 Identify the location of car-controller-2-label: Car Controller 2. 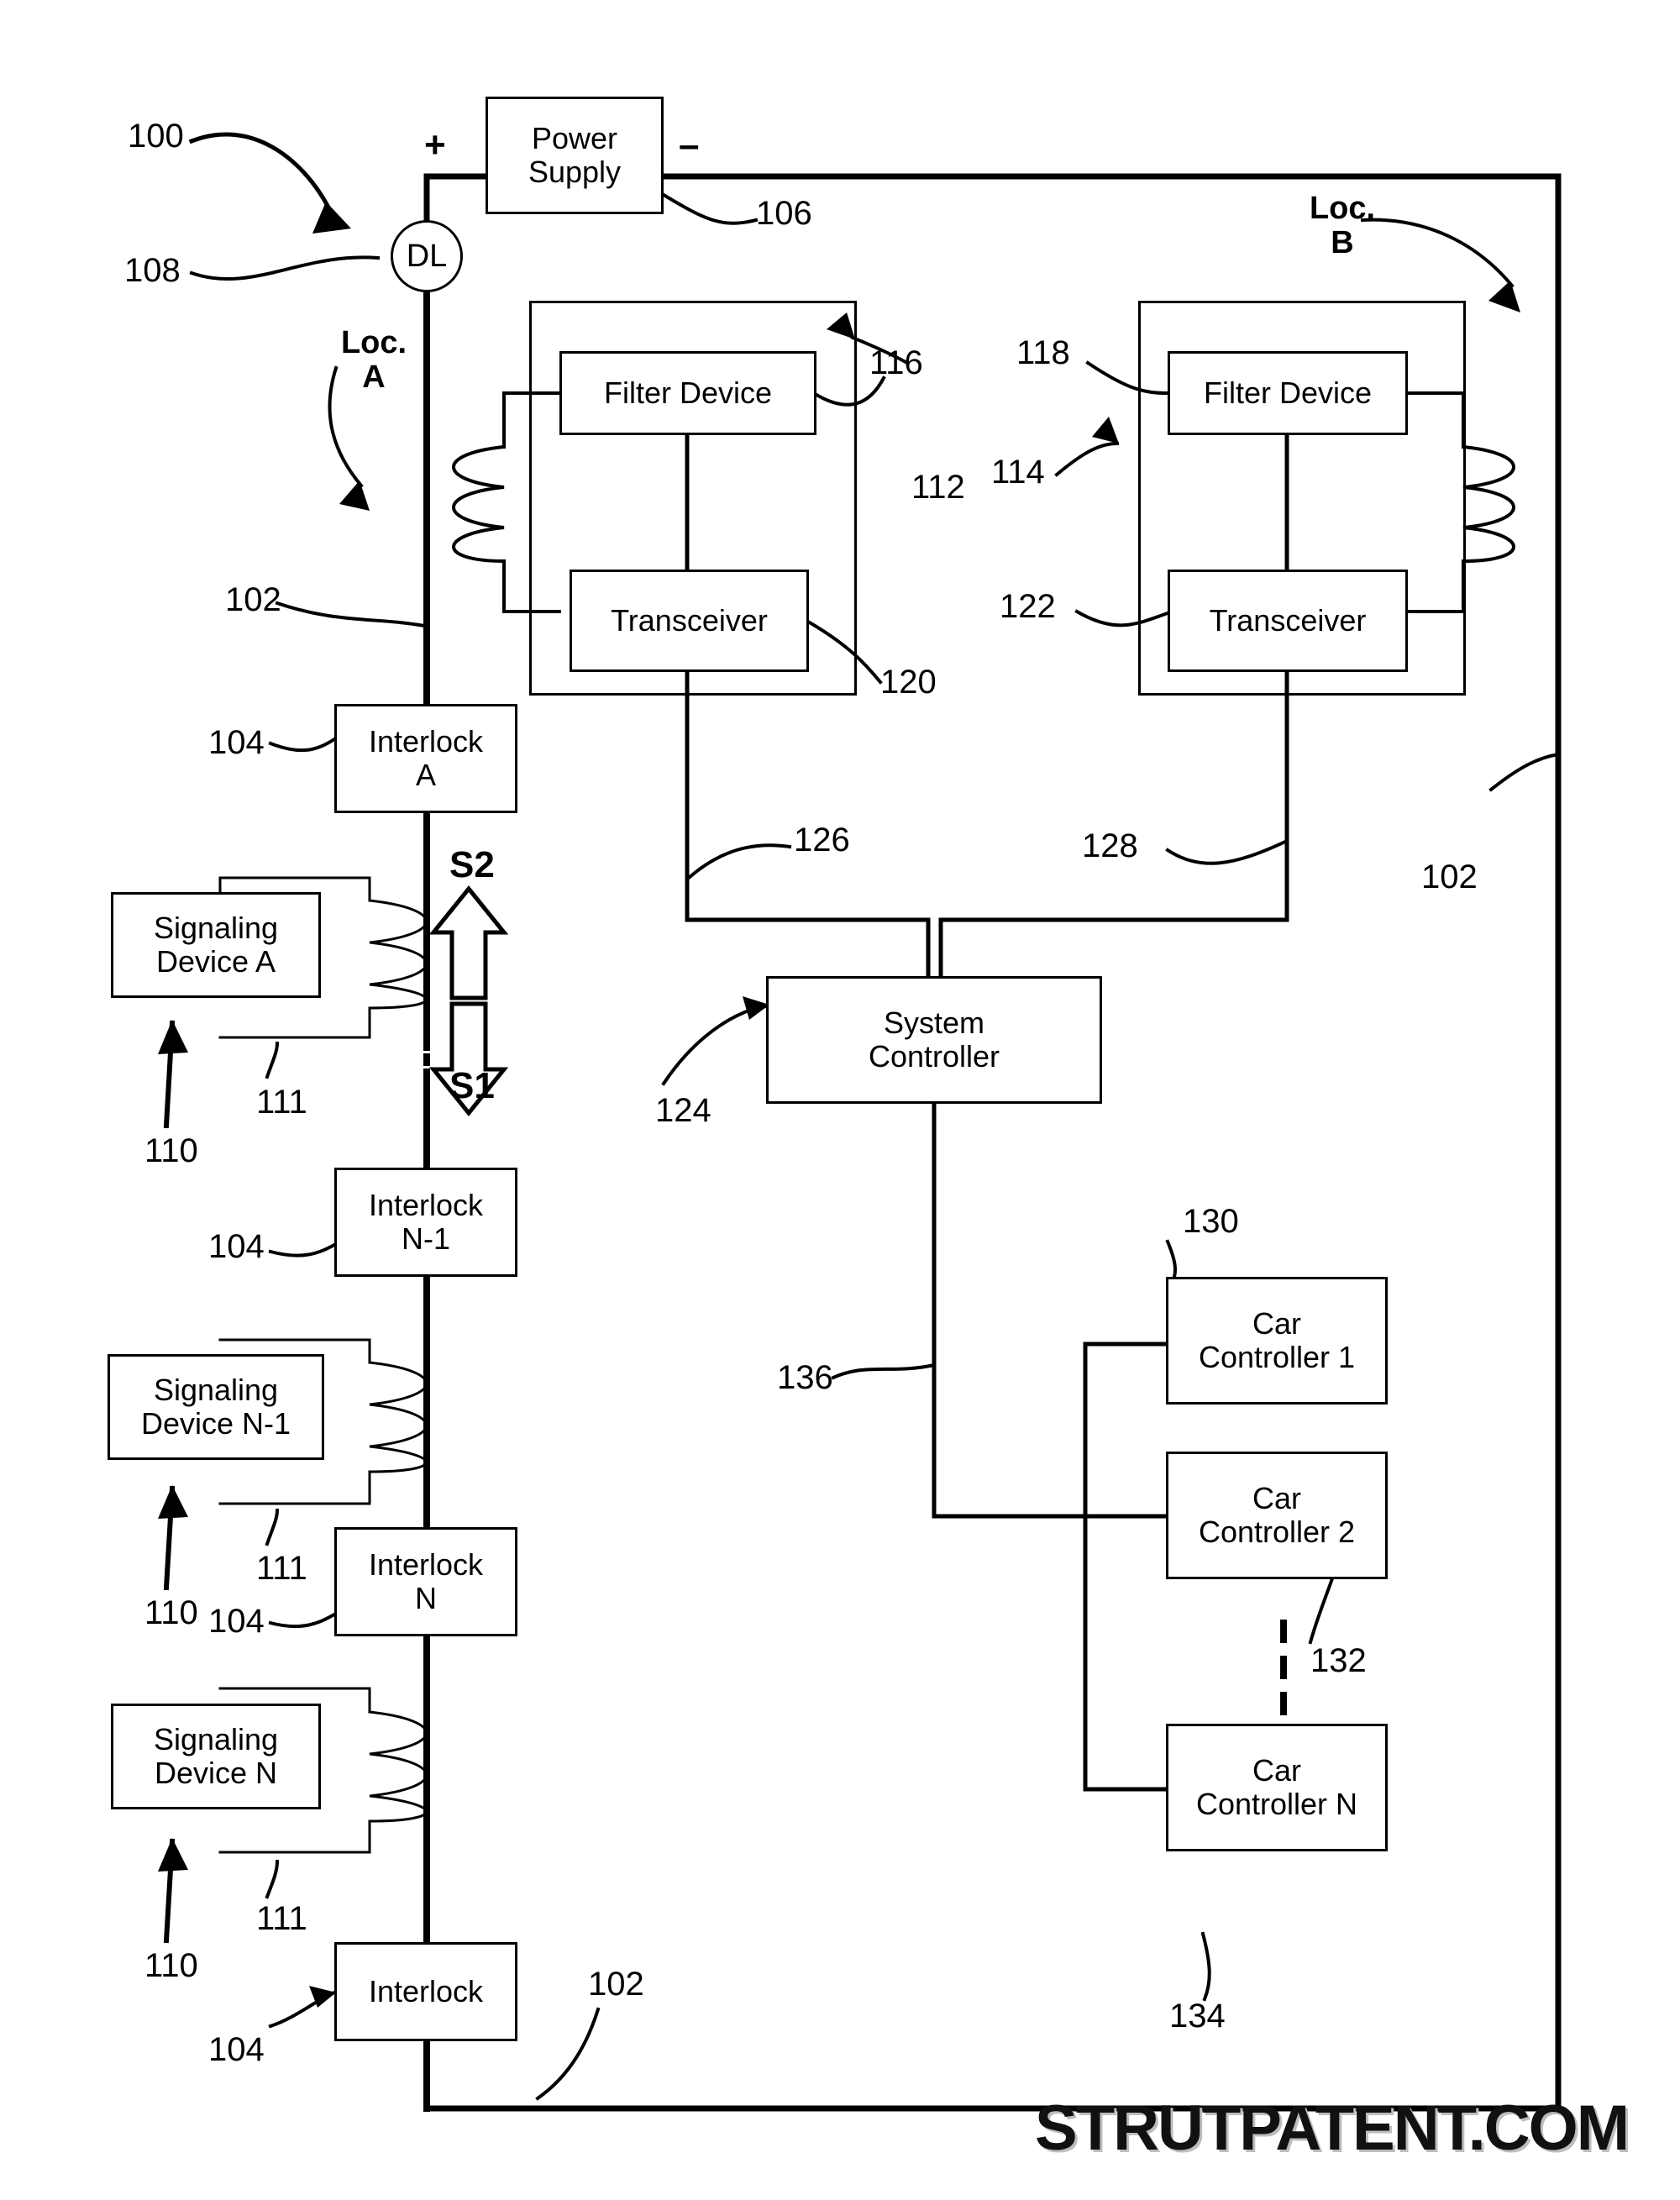
(1277, 1514).